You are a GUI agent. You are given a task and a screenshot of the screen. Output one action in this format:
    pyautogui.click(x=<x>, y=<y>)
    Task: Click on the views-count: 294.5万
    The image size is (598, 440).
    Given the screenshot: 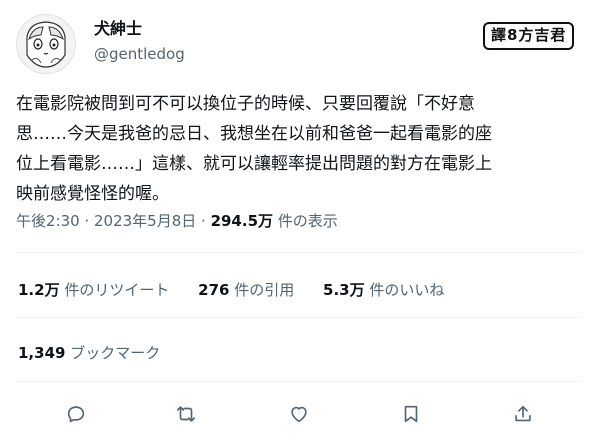 What is the action you would take?
    pyautogui.click(x=242, y=221)
    